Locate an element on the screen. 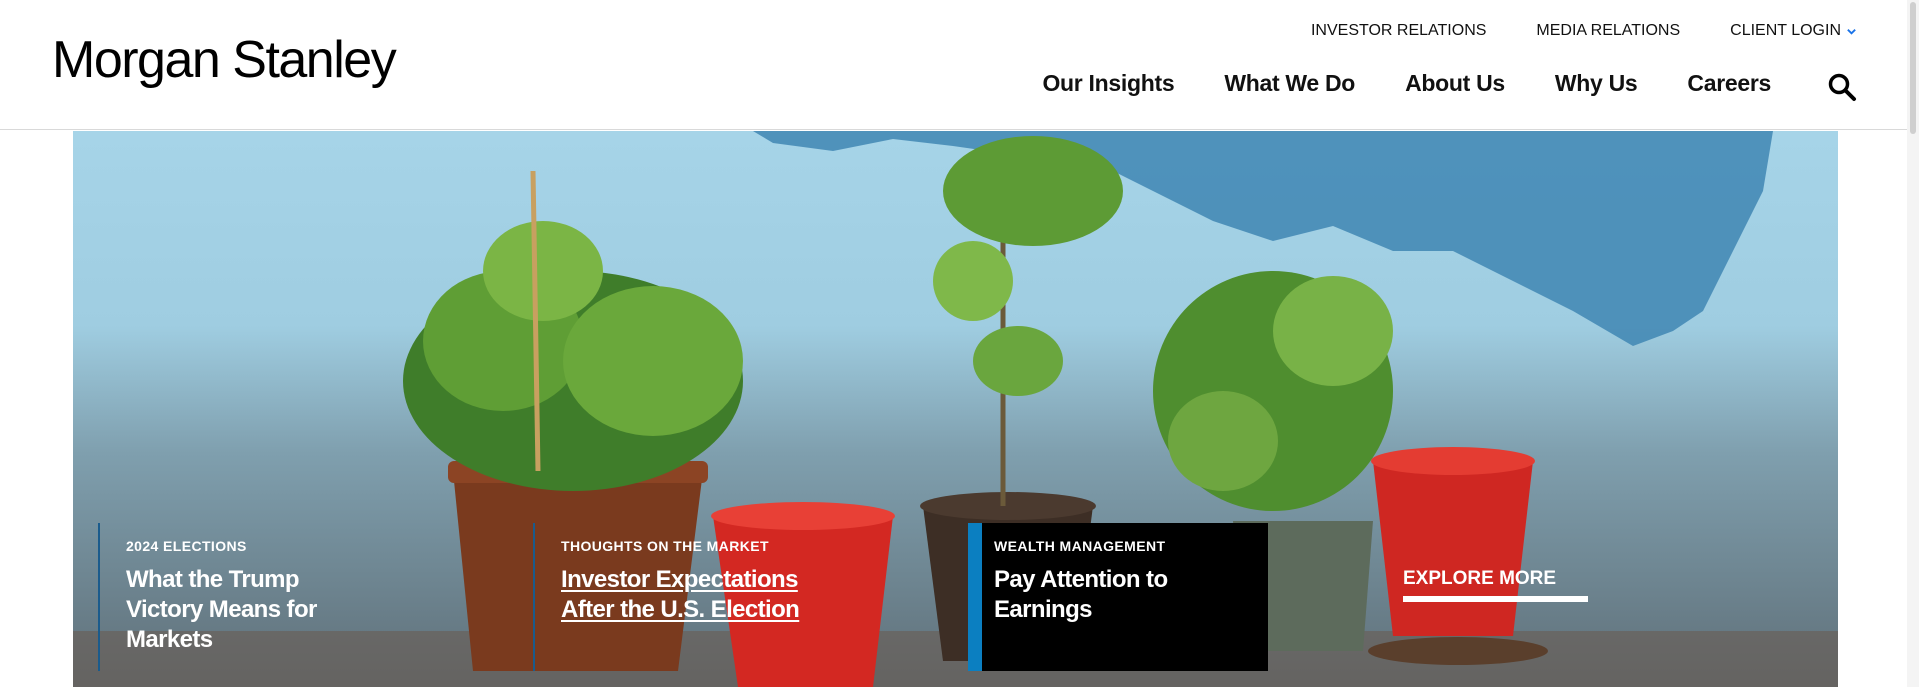 This screenshot has width=1919, height=687. logo: Morgan Stanley is located at coordinates (224, 60).